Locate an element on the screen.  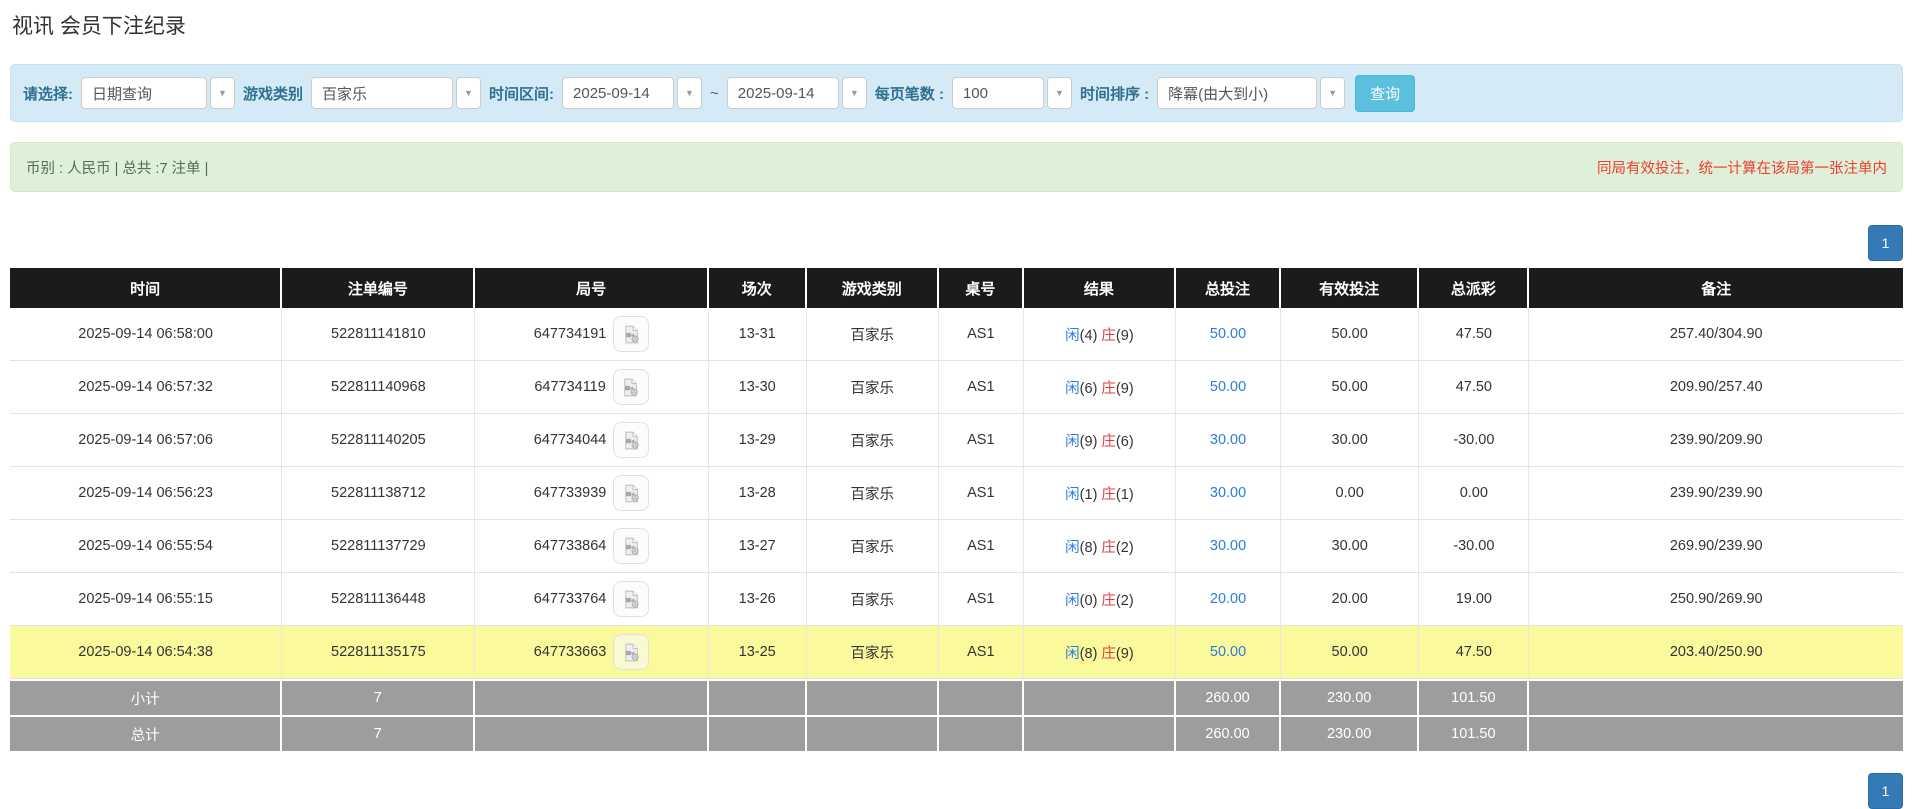
cell-session: 13-29 is located at coordinates (757, 440).